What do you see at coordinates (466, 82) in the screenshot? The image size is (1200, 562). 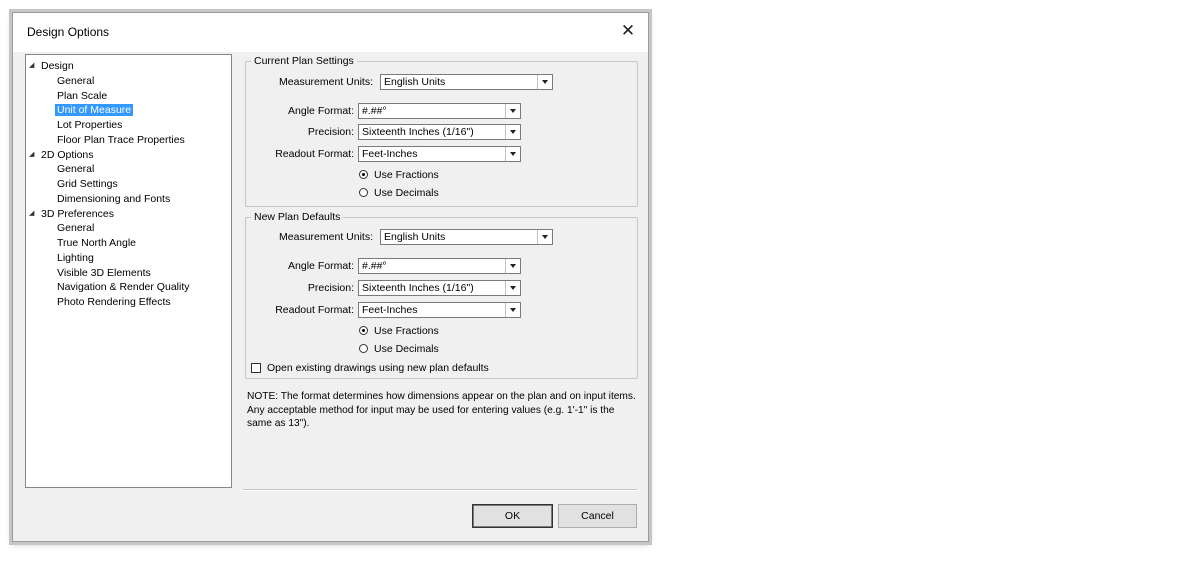 I see `current-measurement-units-select: English Units` at bounding box center [466, 82].